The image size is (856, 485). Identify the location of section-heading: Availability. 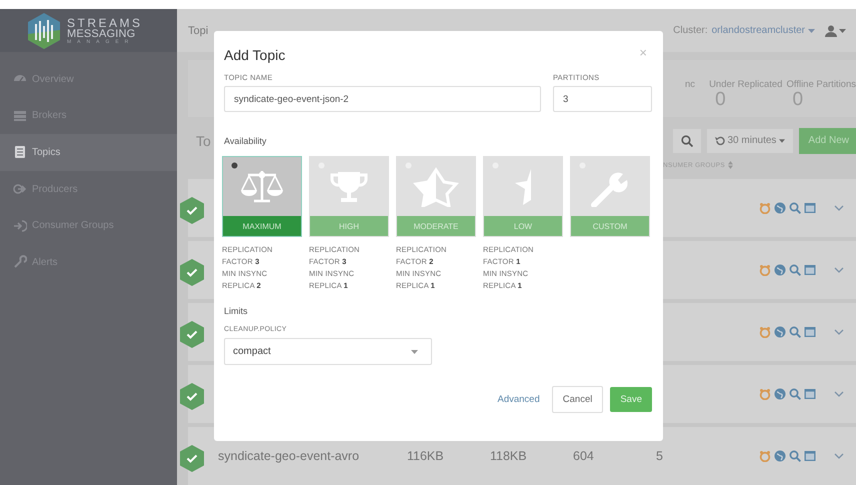
(246, 141).